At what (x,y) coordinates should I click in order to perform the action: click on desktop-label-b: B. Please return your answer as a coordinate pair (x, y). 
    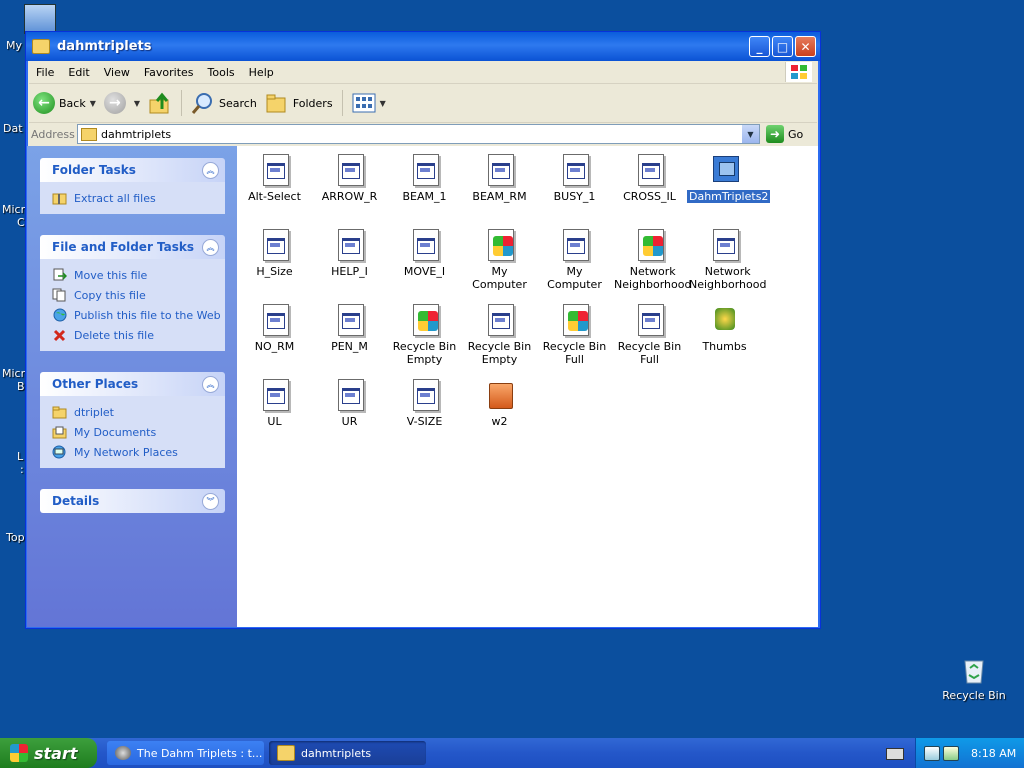
    Looking at the image, I should click on (21, 386).